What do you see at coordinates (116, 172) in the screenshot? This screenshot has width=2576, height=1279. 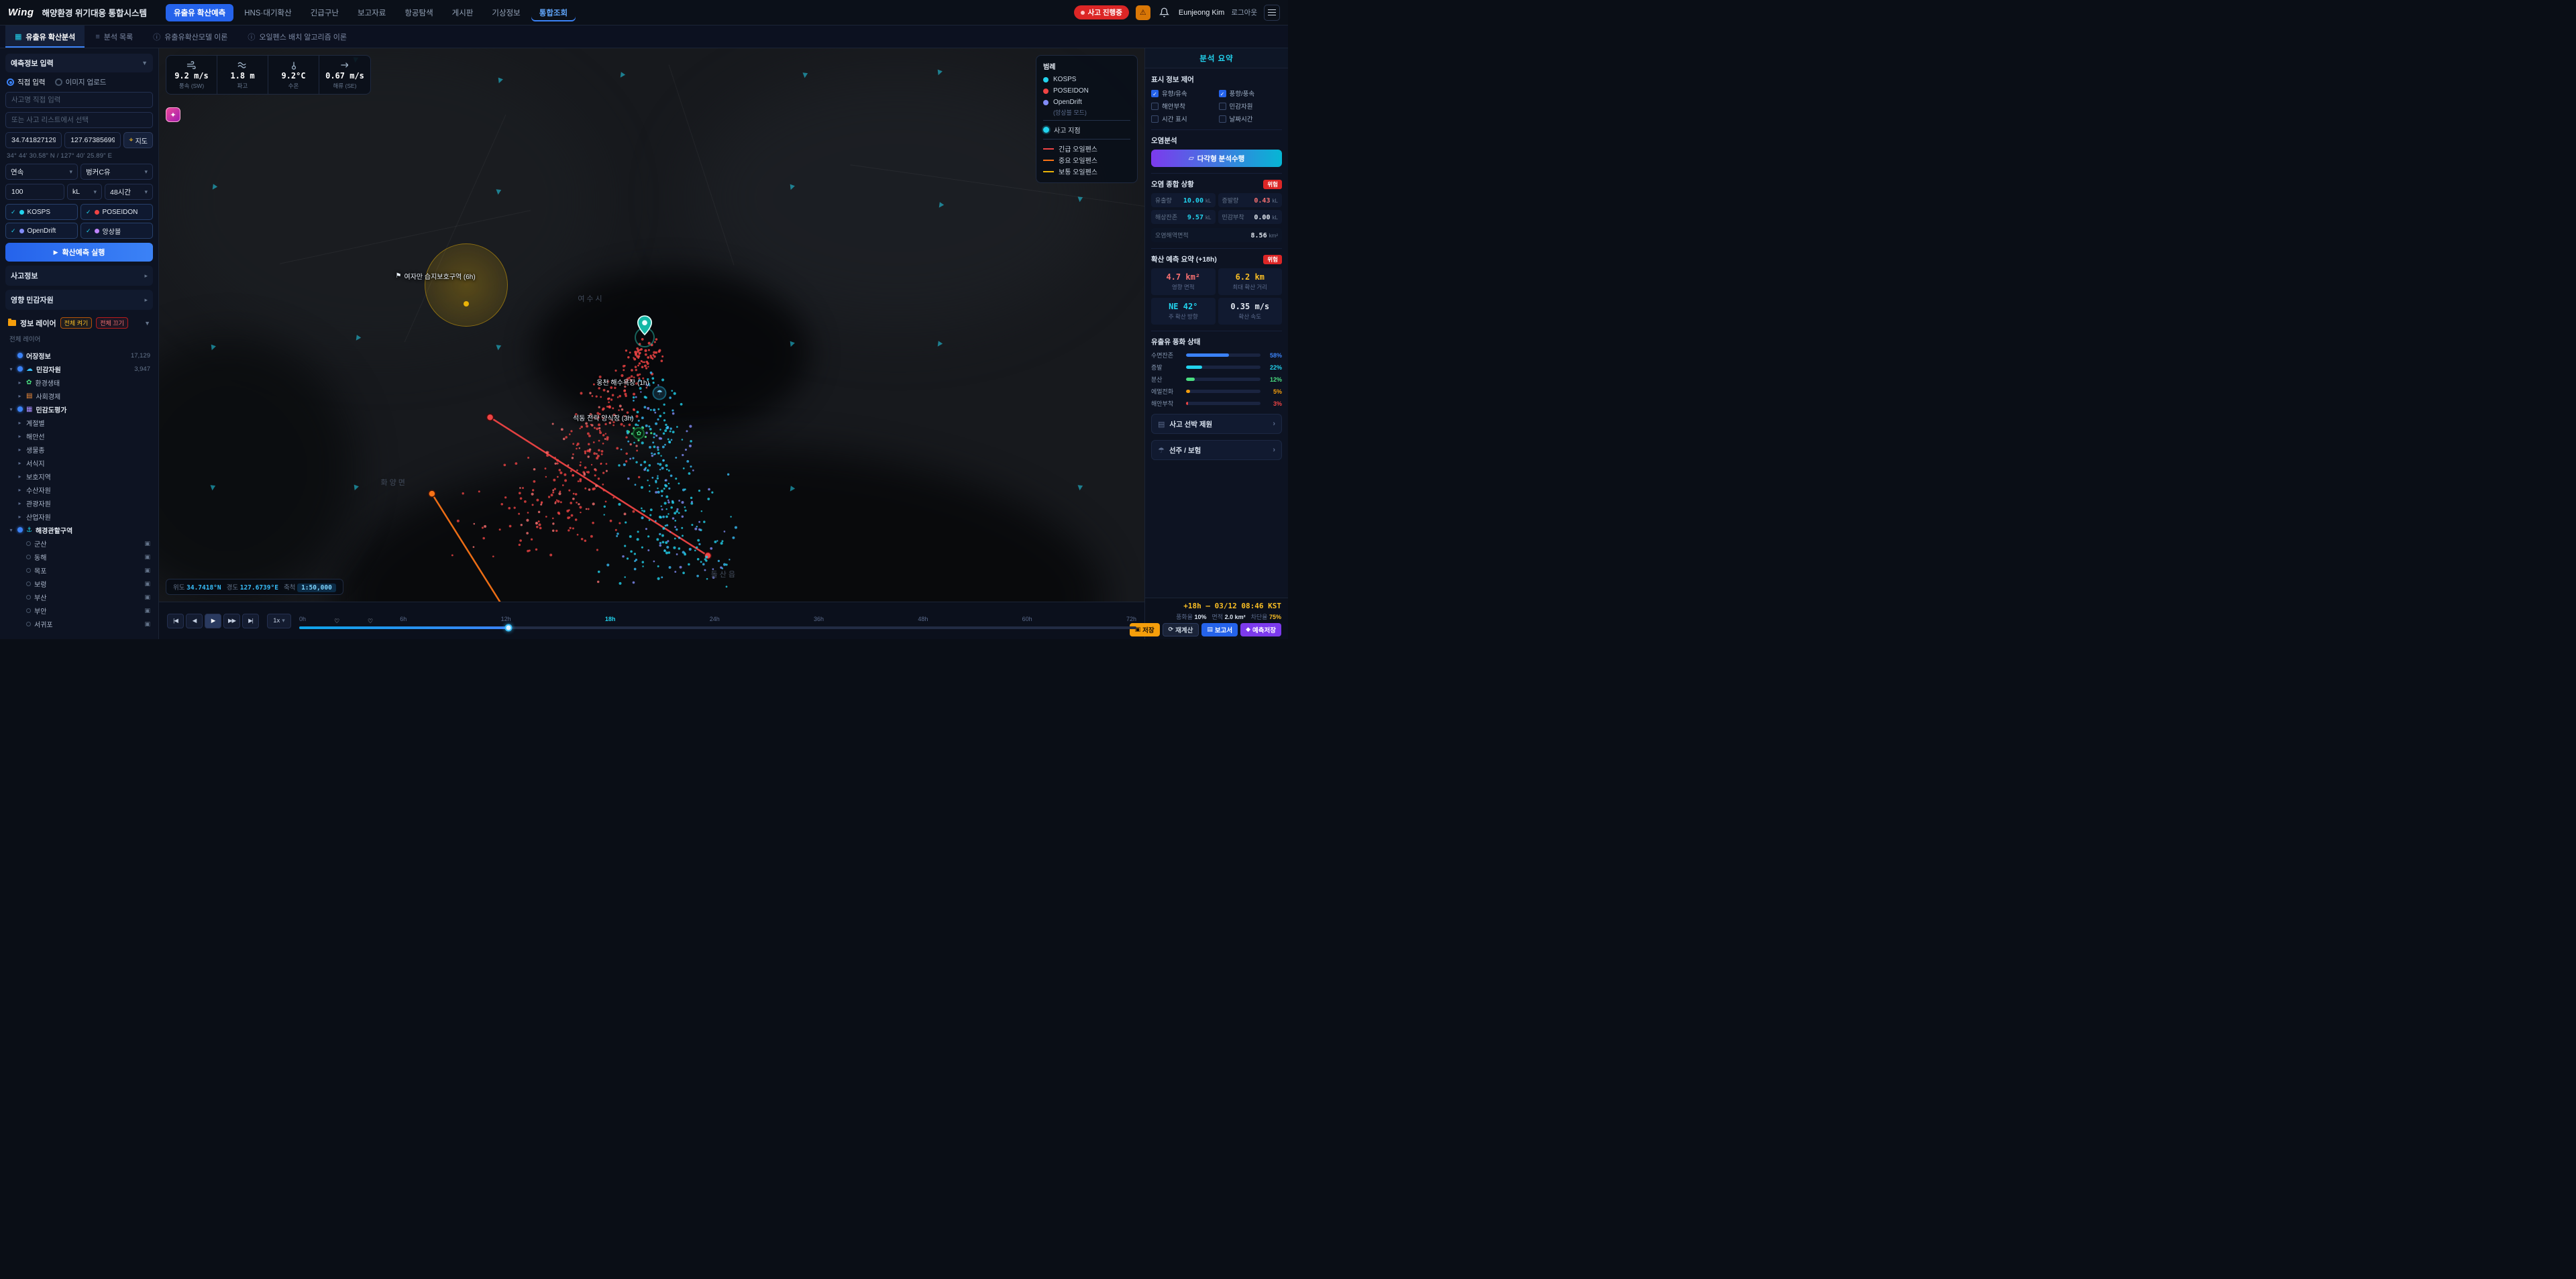 I see `oil-type-select: 벙커C유 ▾` at bounding box center [116, 172].